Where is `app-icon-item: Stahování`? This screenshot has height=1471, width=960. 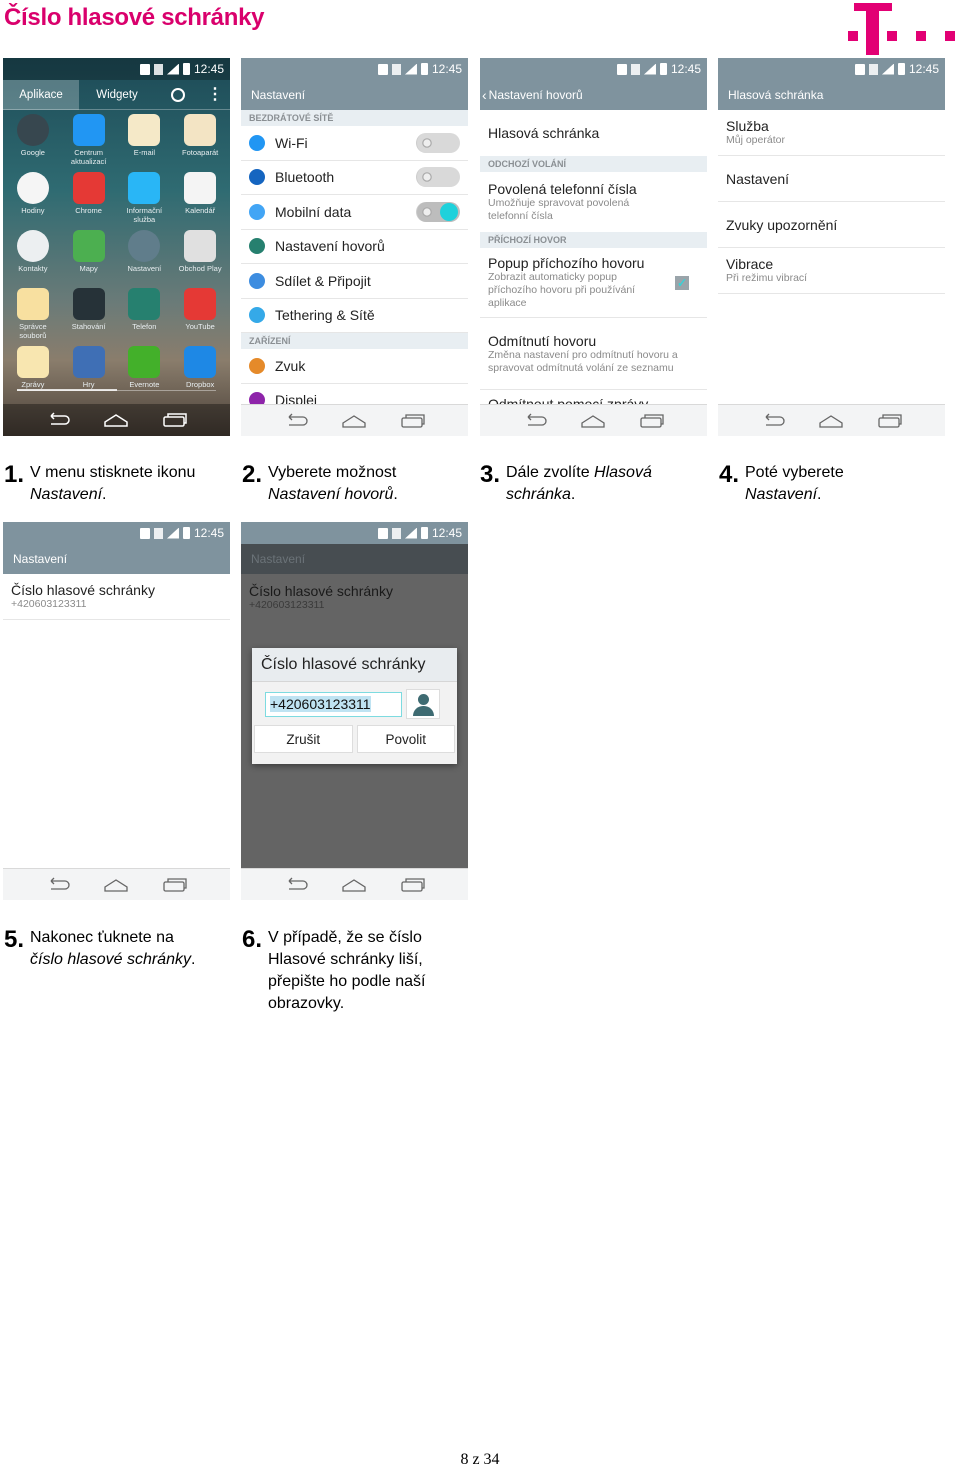 app-icon-item: Stahování is located at coordinates (89, 314).